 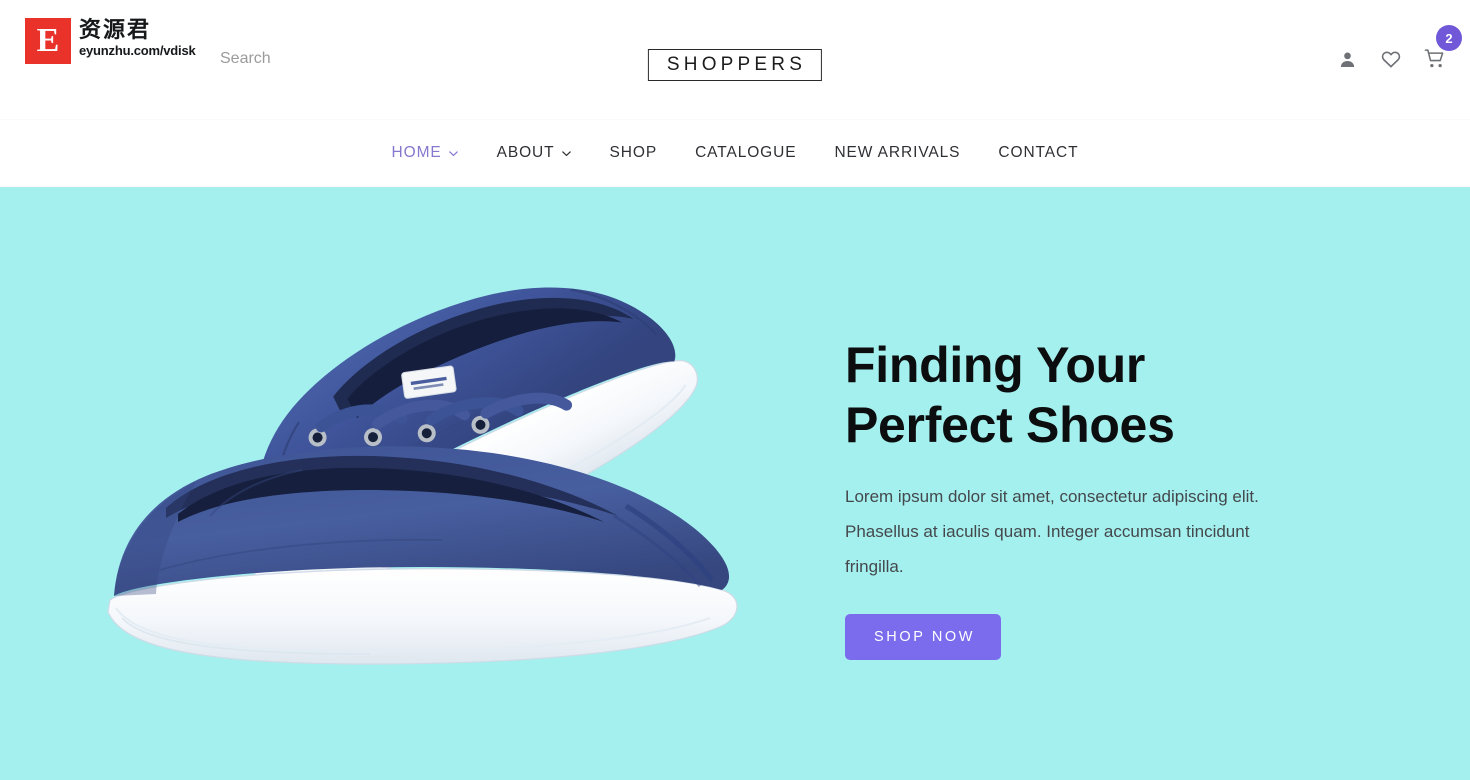 I want to click on nav-item-contact-label: CONTACT, so click(x=1038, y=152).